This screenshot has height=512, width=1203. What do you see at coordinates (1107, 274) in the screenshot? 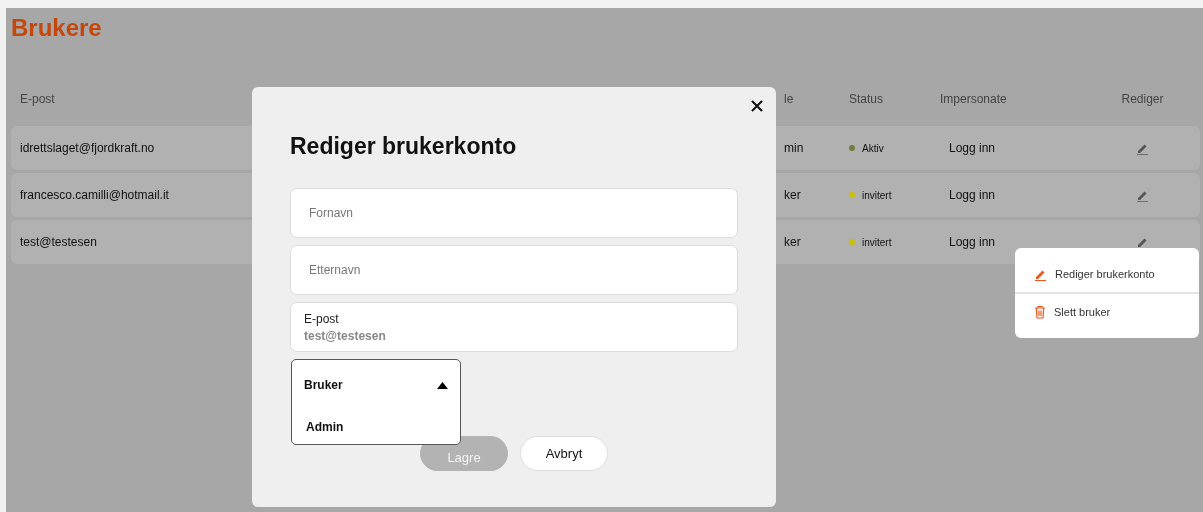
I see `menu-item: Rediger brukerkonto` at bounding box center [1107, 274].